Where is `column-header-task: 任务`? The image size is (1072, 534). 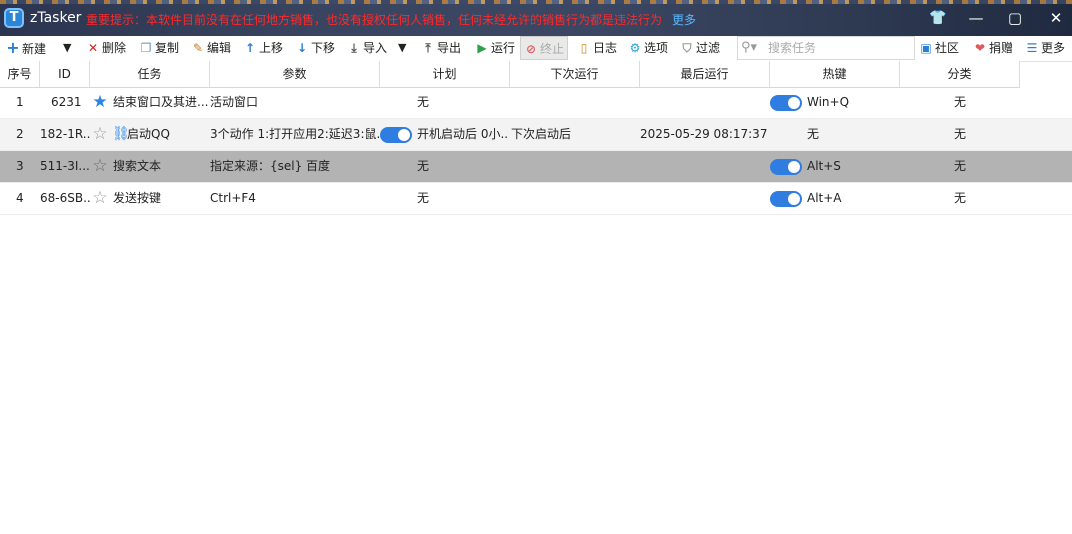
column-header-task: 任务 is located at coordinates (150, 74).